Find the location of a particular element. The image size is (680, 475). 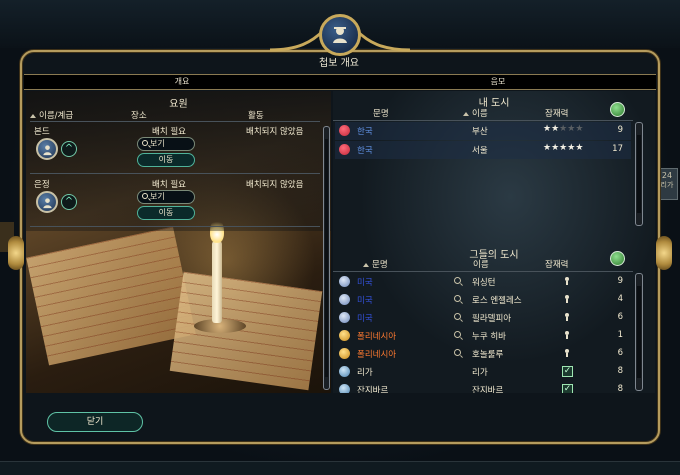

header-divider is located at coordinates (175, 121).